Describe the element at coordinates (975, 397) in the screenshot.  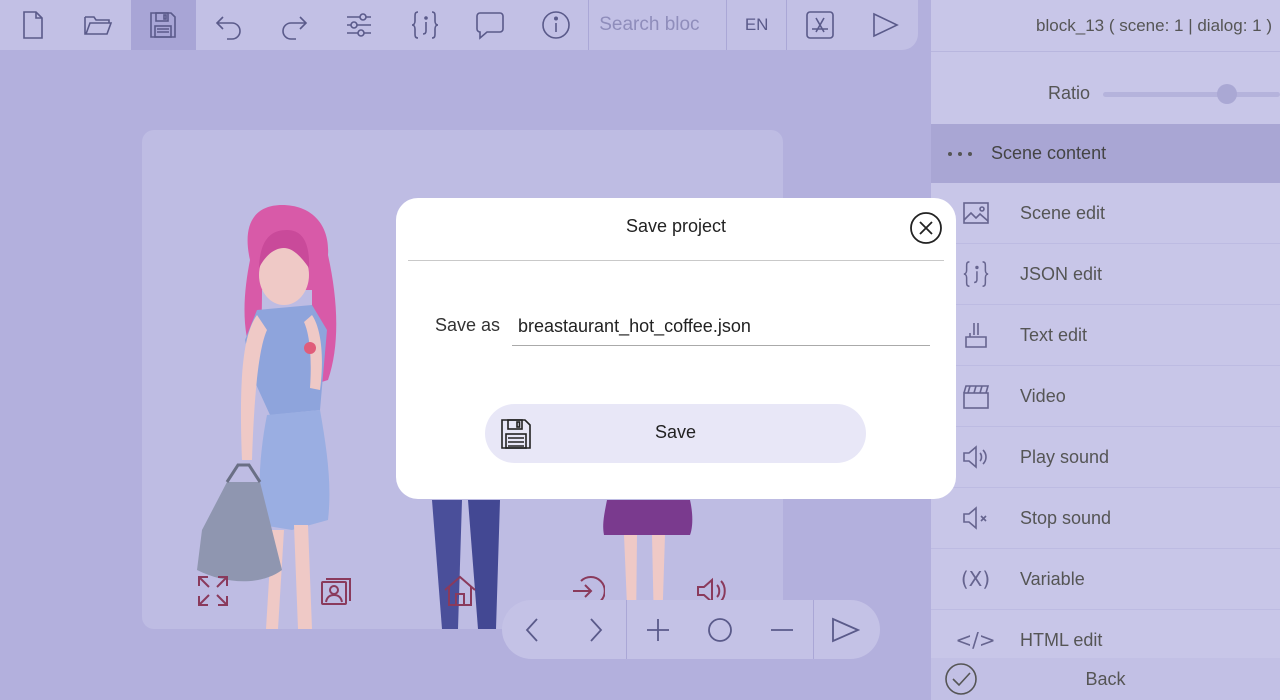
I see `clapperboard-icon` at that location.